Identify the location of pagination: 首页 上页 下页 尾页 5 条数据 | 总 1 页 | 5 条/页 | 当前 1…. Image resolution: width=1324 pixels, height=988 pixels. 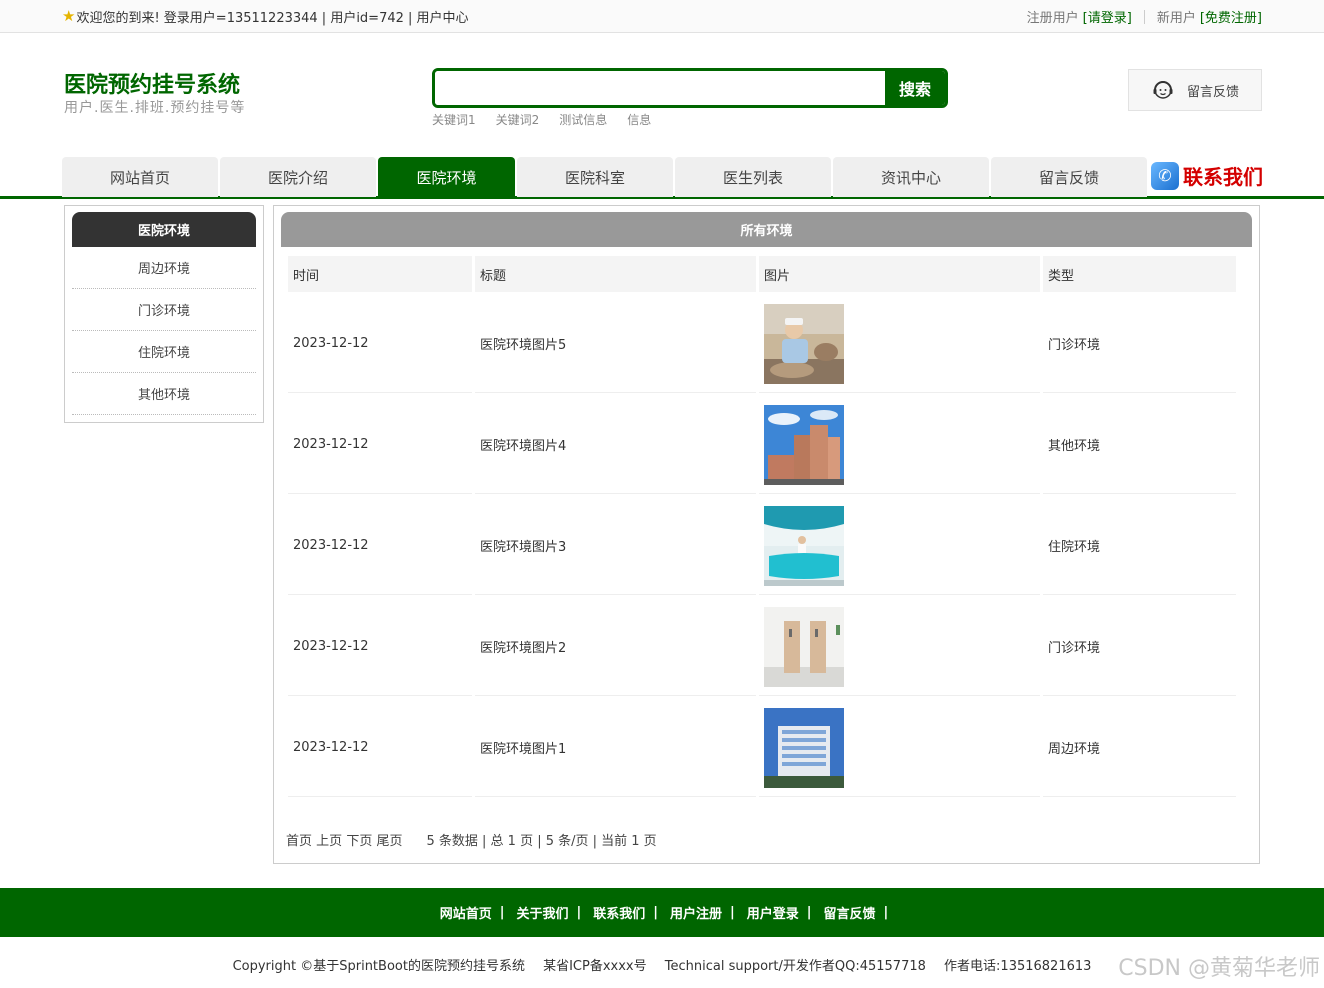
(471, 839).